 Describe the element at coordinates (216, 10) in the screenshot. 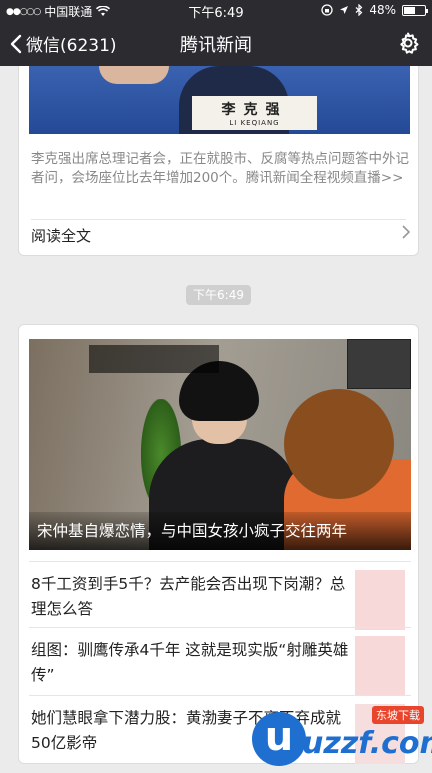

I see `status-bar: ●●○○○ 中国联通 下午6:49 48%` at that location.